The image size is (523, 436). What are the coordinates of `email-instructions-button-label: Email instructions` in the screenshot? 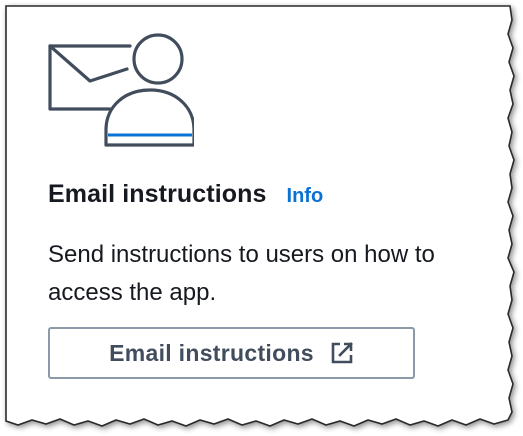 It's located at (211, 352).